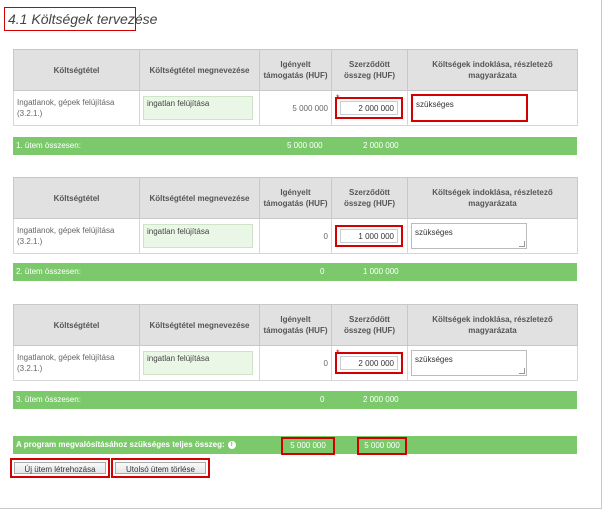 The image size is (604, 511). What do you see at coordinates (382, 446) in the screenshot?
I see `grand-total-contracted: 5 000 000` at bounding box center [382, 446].